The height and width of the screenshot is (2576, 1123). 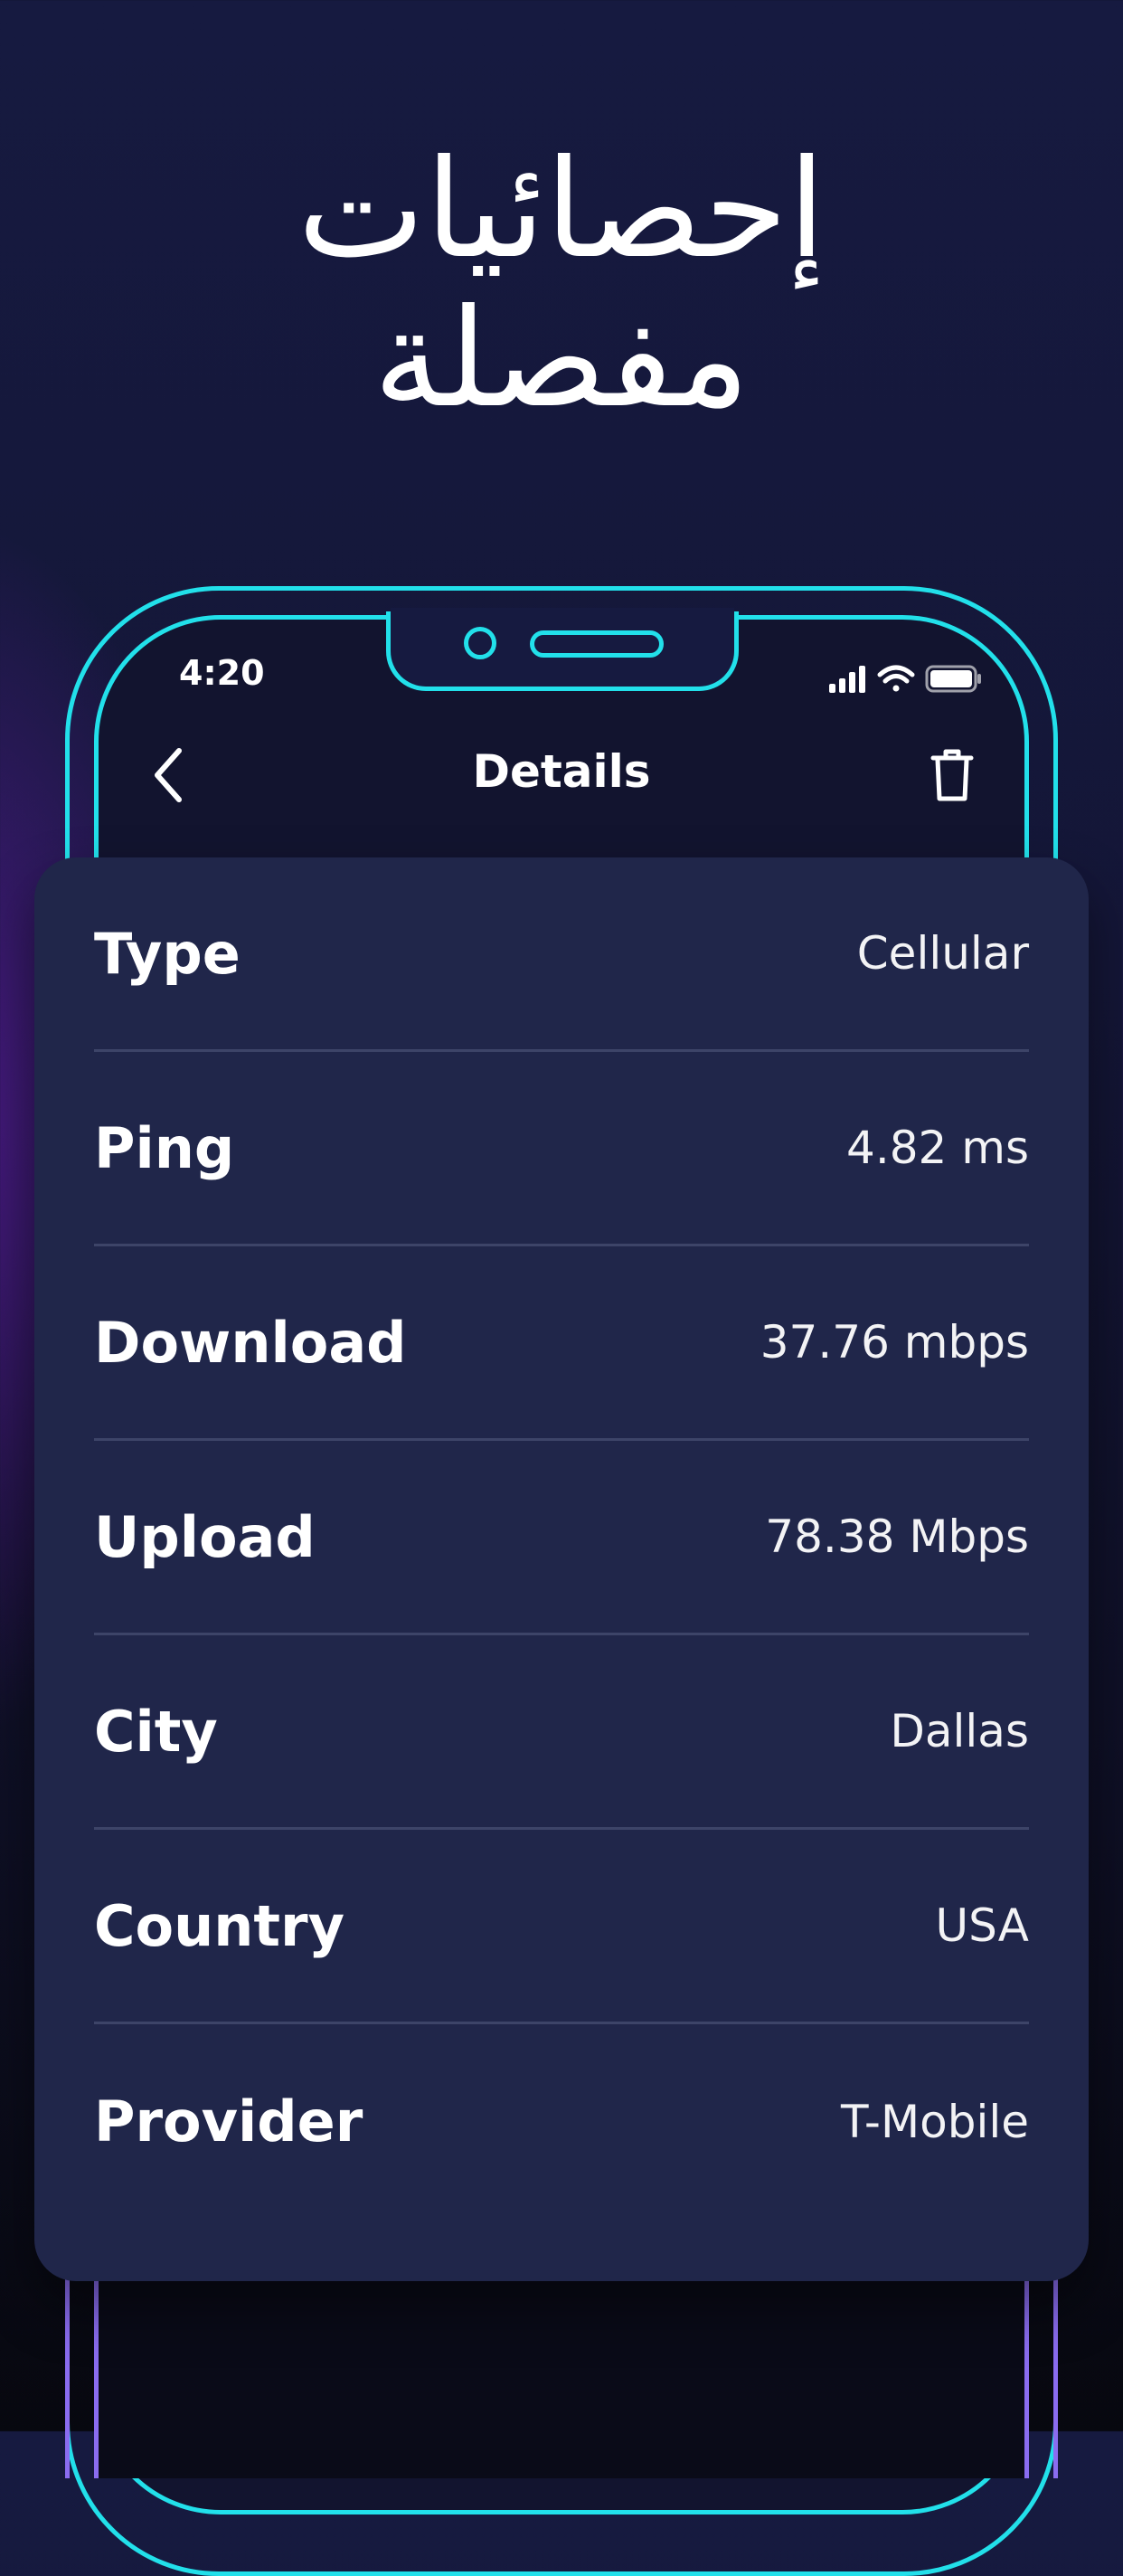 I want to click on speaker-icon, so click(x=597, y=644).